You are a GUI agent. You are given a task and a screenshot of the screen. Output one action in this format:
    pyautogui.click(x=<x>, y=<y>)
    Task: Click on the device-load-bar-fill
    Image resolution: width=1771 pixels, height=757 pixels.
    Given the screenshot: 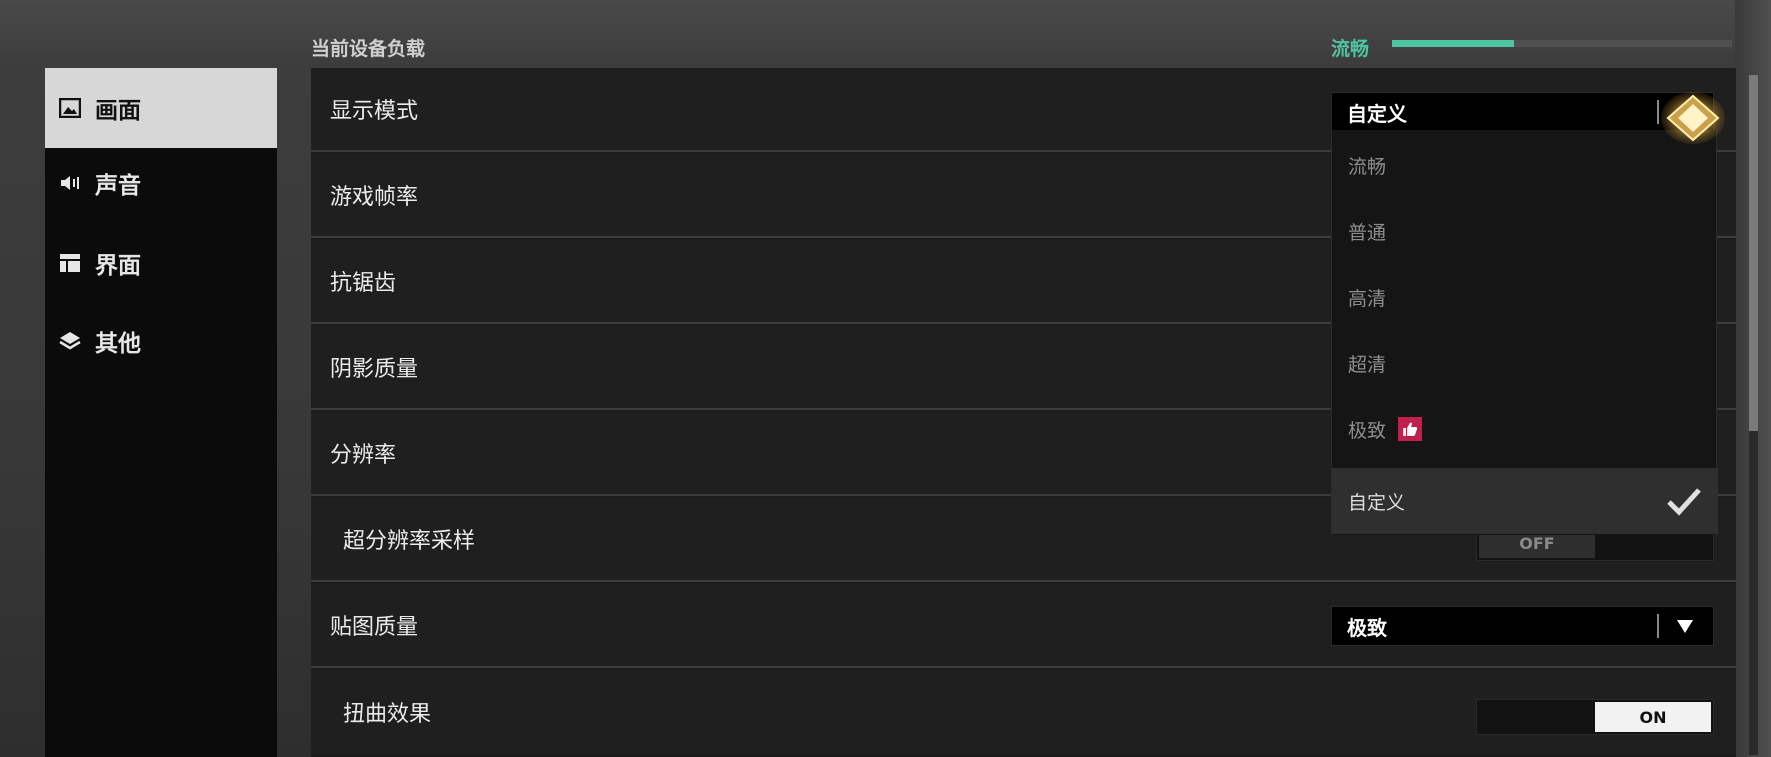 What is the action you would take?
    pyautogui.click(x=1453, y=43)
    